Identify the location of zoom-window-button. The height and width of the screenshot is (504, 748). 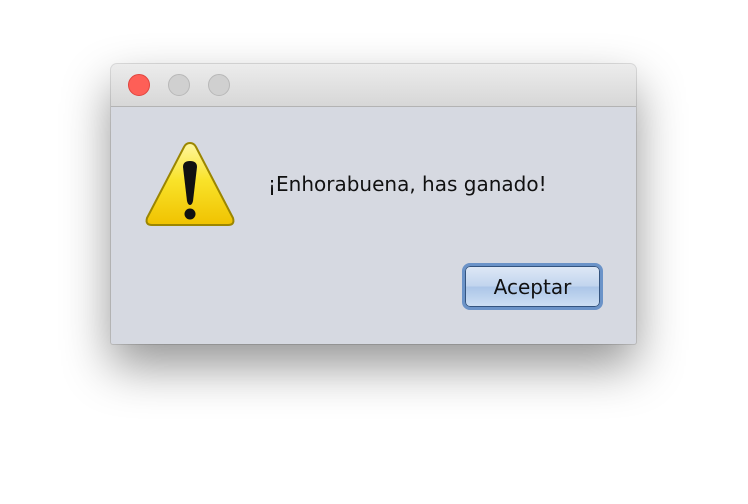
(219, 85).